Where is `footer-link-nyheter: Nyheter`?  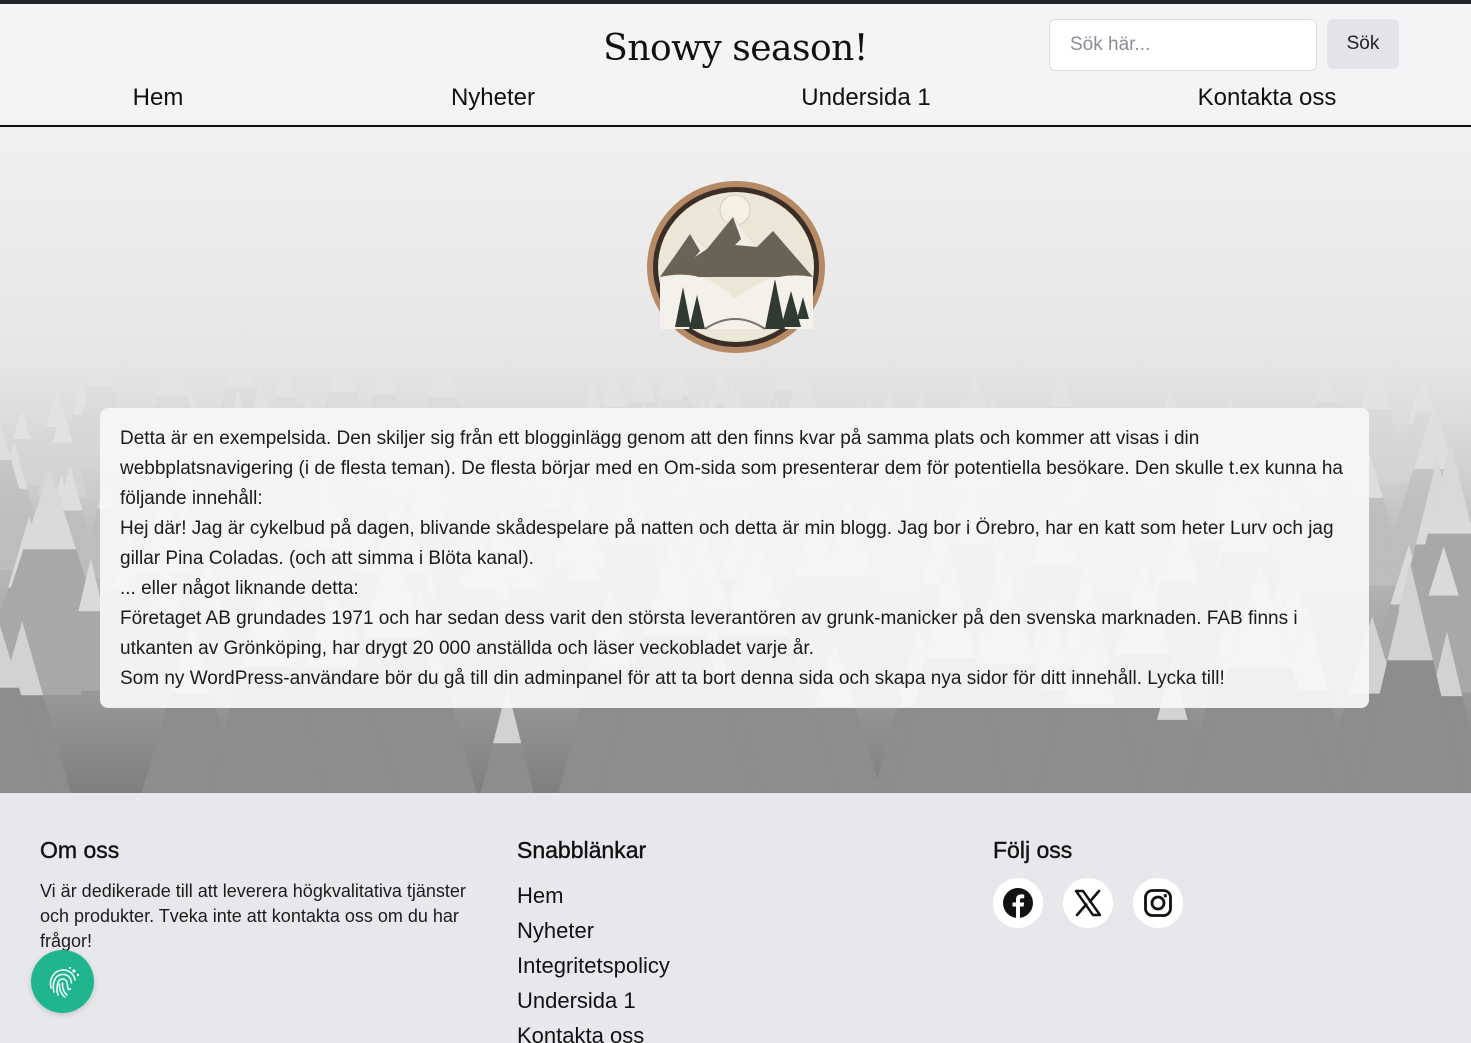 footer-link-nyheter: Nyheter is located at coordinates (555, 930).